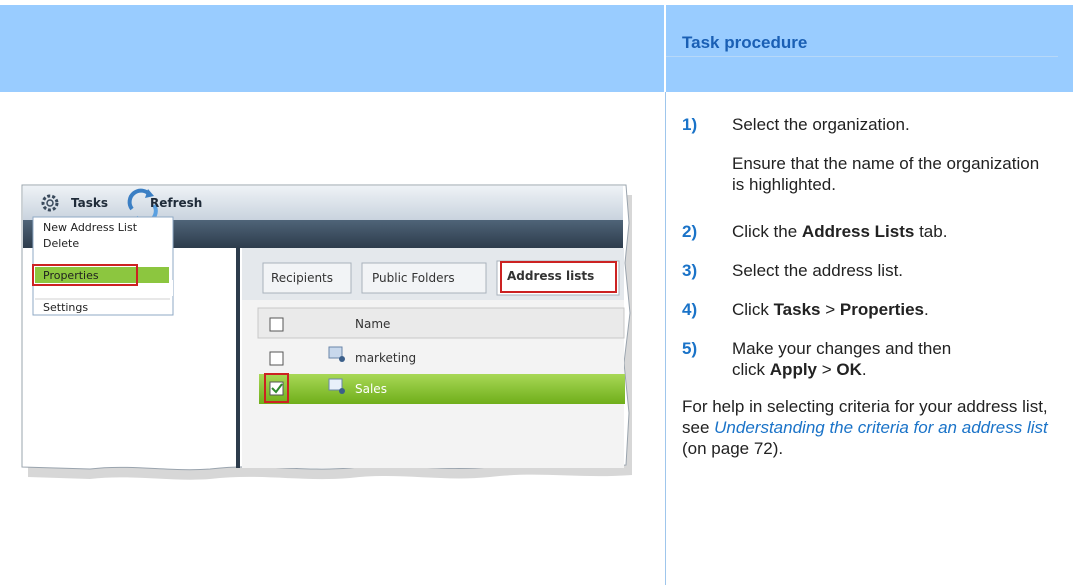 This screenshot has height=585, width=1073. Describe the element at coordinates (665, 338) in the screenshot. I see `column-divider` at that location.